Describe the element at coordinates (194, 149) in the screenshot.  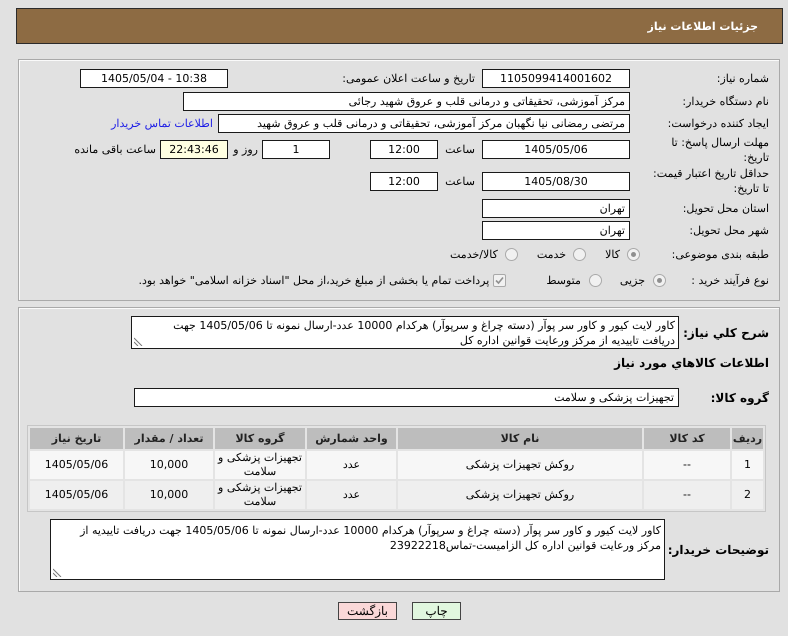
I see `remaining-time-field: 22:43:46` at that location.